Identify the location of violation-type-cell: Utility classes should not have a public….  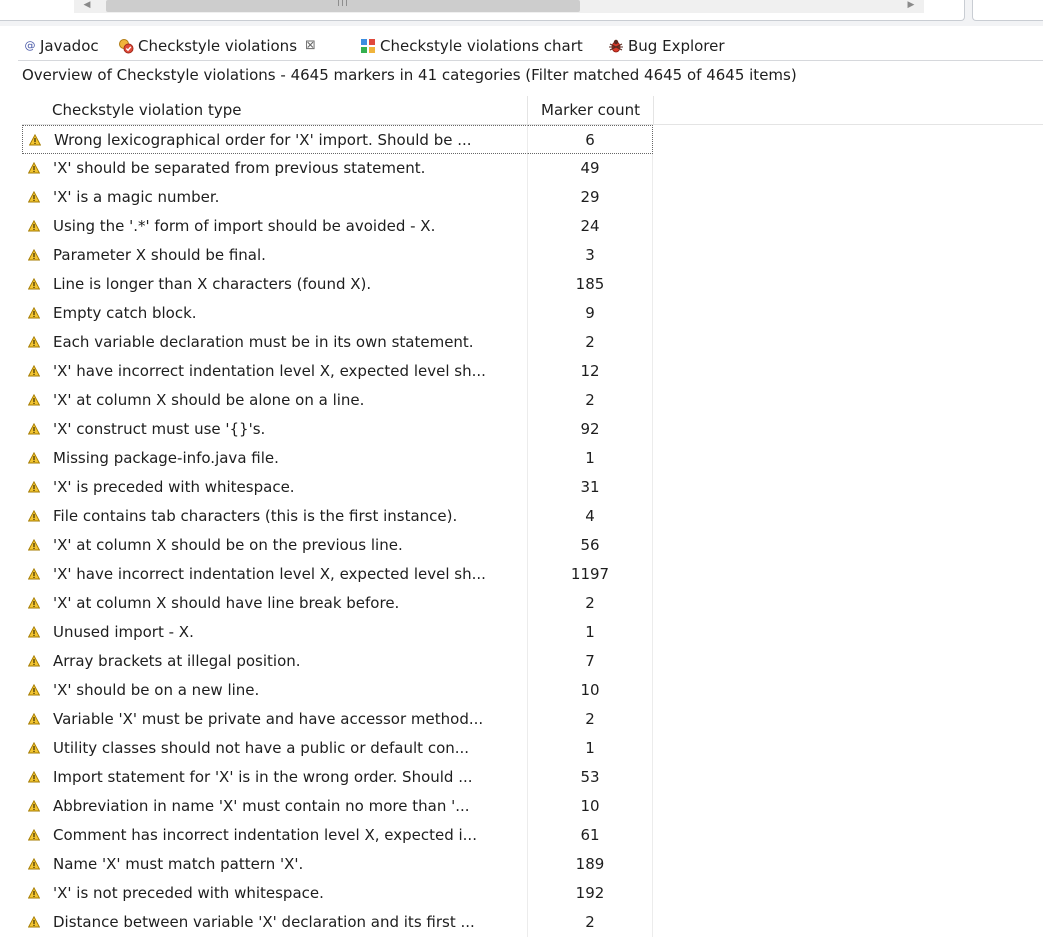
(275, 748).